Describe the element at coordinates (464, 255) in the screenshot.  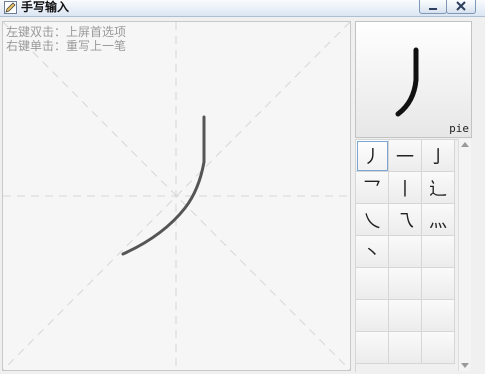
I see `candidate-scrollbar` at that location.